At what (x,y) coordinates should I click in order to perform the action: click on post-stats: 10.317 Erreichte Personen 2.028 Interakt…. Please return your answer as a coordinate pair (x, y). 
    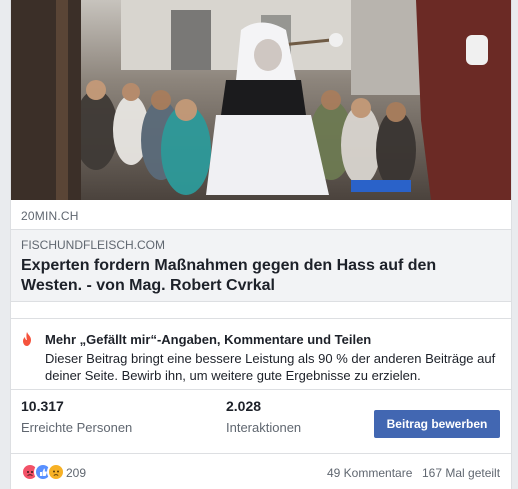
    Looking at the image, I should click on (261, 421).